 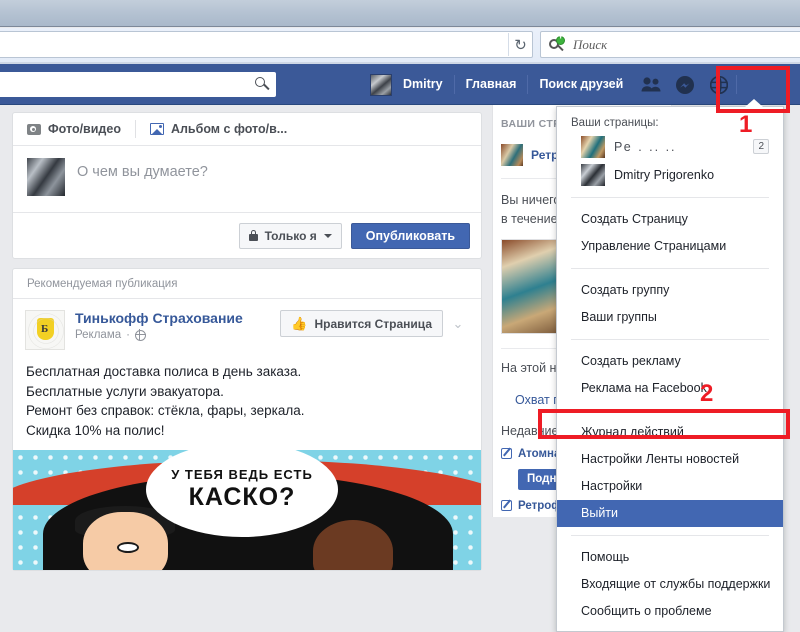 What do you see at coordinates (135, 129) in the screenshot?
I see `divider` at bounding box center [135, 129].